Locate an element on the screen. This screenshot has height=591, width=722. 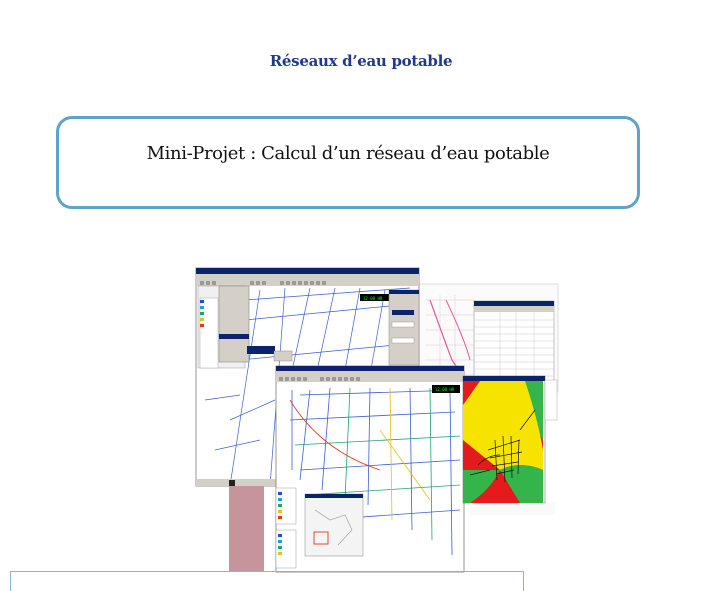
epanet-window-front: 12:00 HR is located at coordinates (370, 469).